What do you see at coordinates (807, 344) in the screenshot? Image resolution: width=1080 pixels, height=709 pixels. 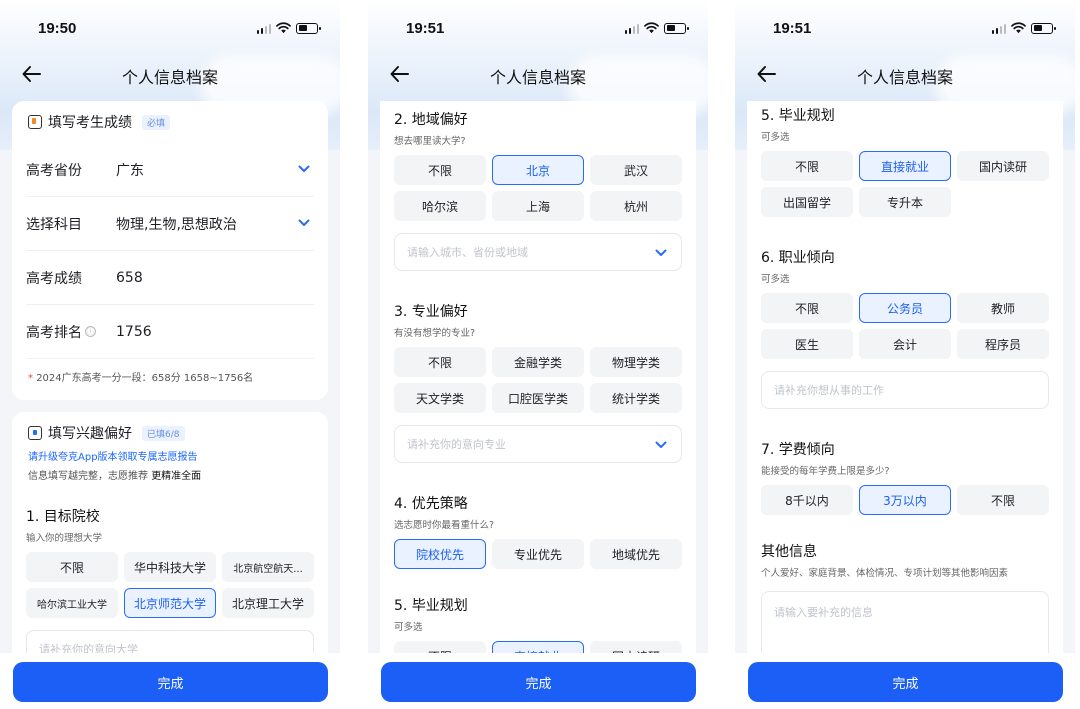 I see `option-chip: 医生` at bounding box center [807, 344].